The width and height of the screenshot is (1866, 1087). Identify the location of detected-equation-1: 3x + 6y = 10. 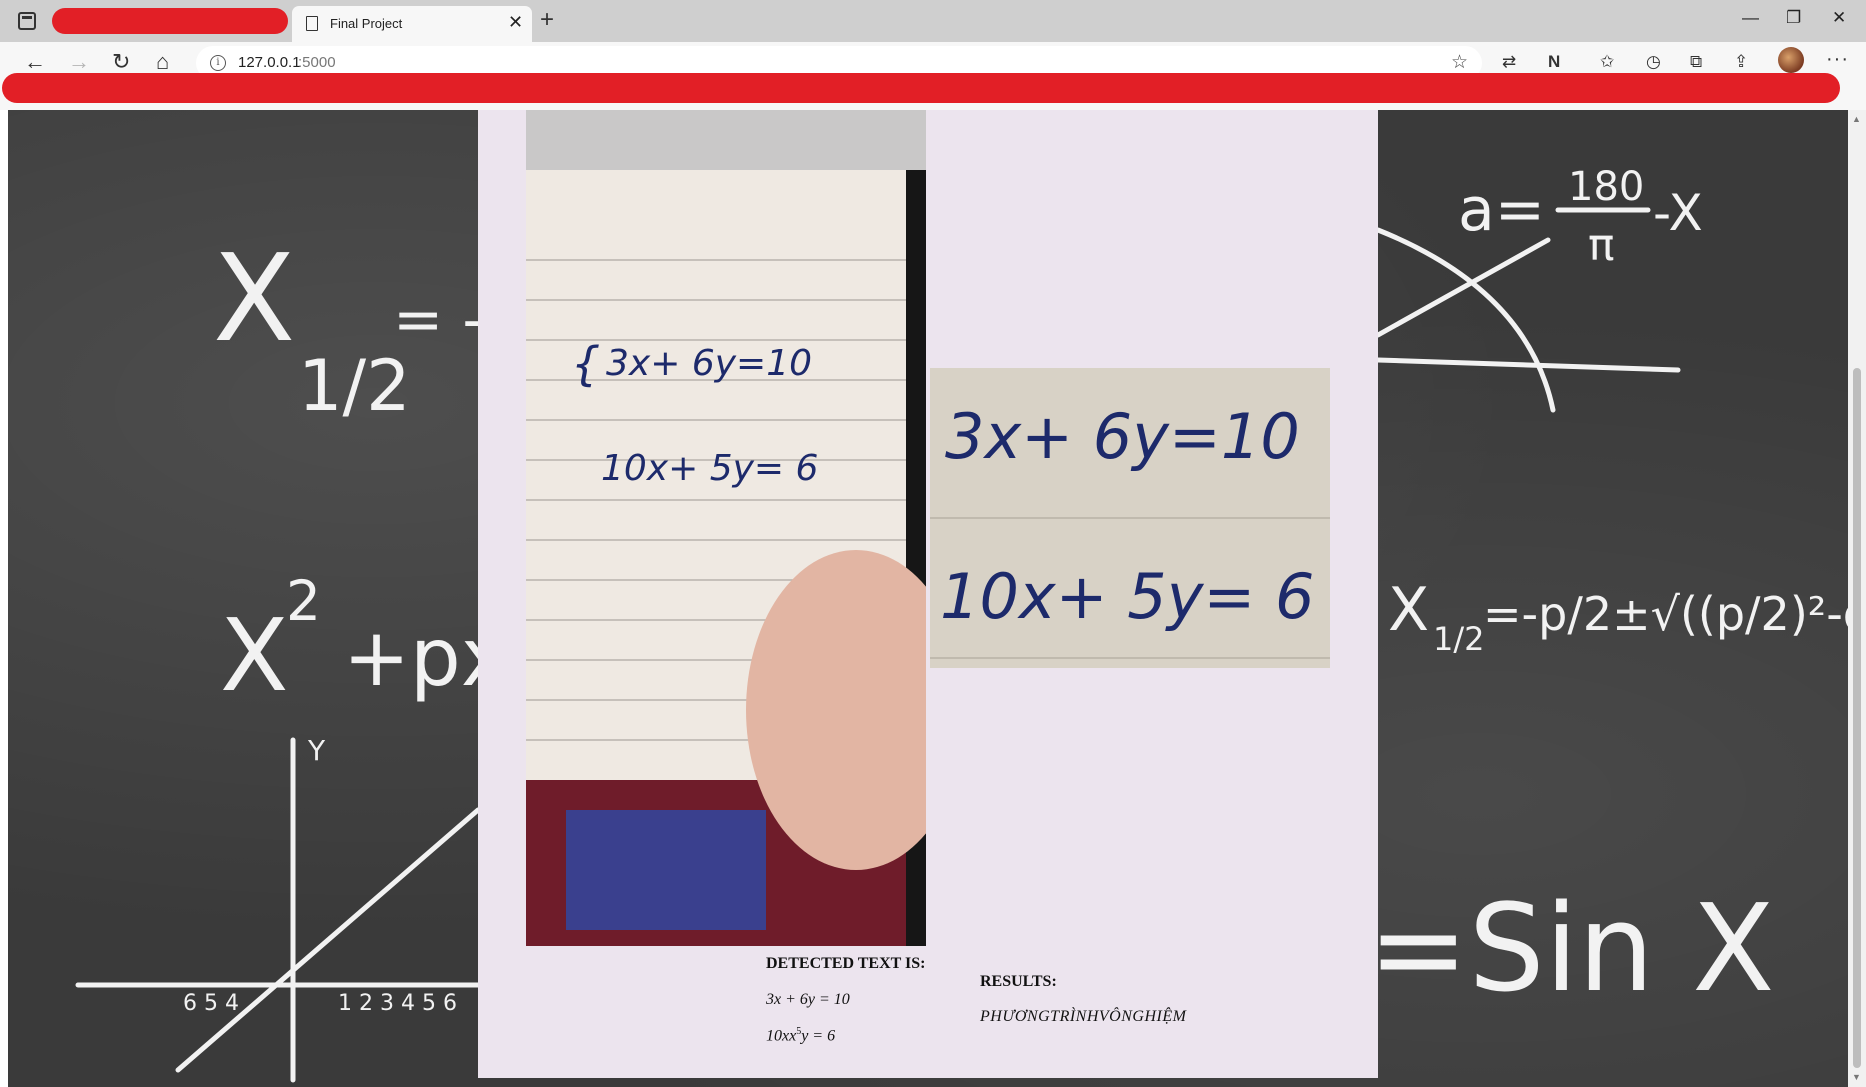
(808, 1000).